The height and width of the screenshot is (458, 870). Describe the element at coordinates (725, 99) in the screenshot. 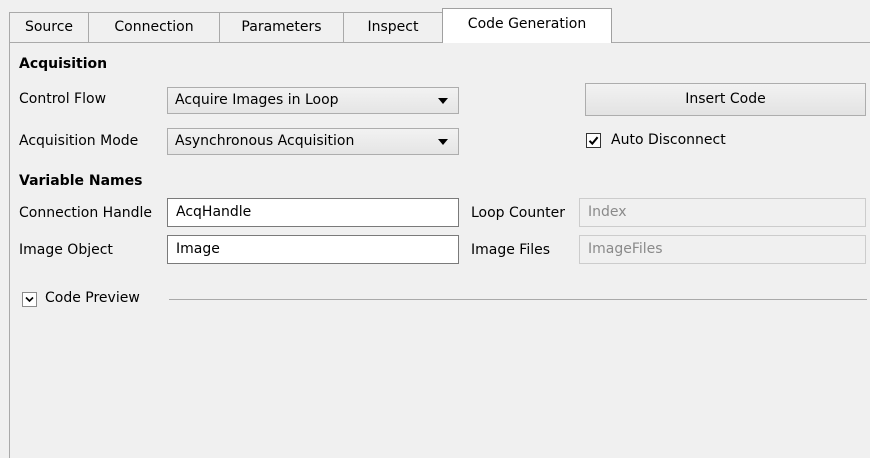

I see `insert-code-button: Insert Code` at that location.